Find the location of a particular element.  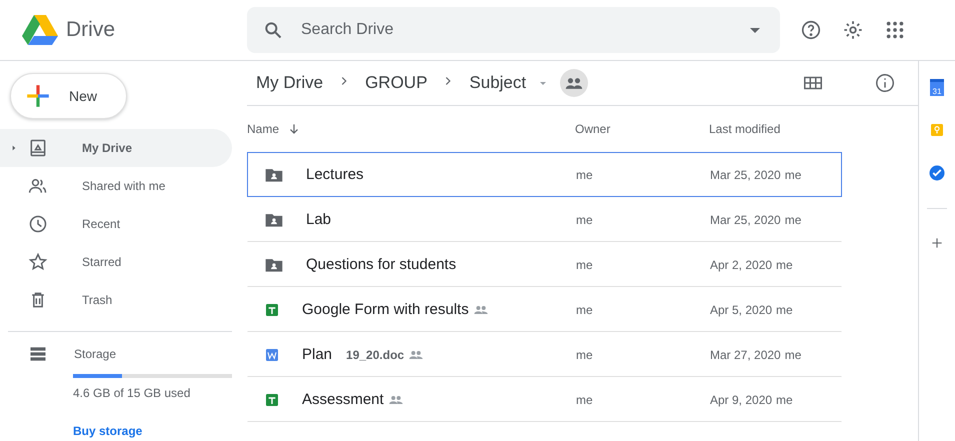

file-row: Lectures me Mar 25, 2020 me is located at coordinates (544, 174).